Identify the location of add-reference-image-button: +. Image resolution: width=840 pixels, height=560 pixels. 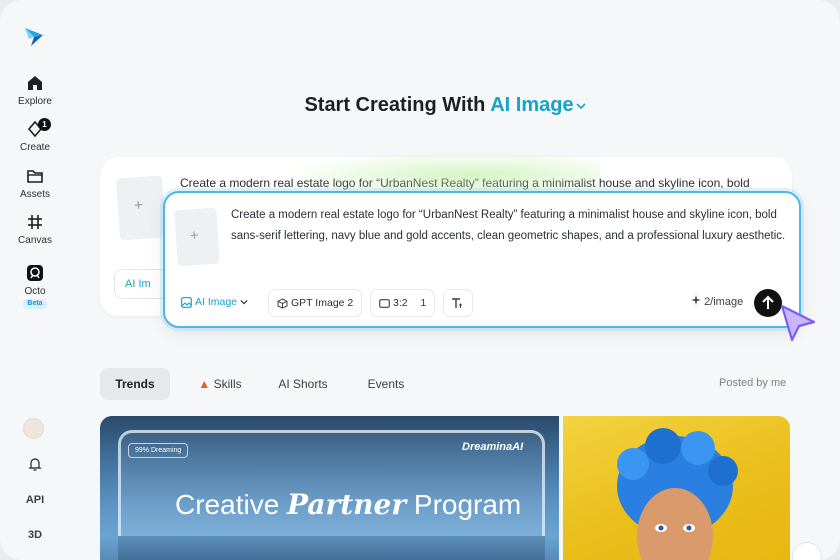
(197, 237).